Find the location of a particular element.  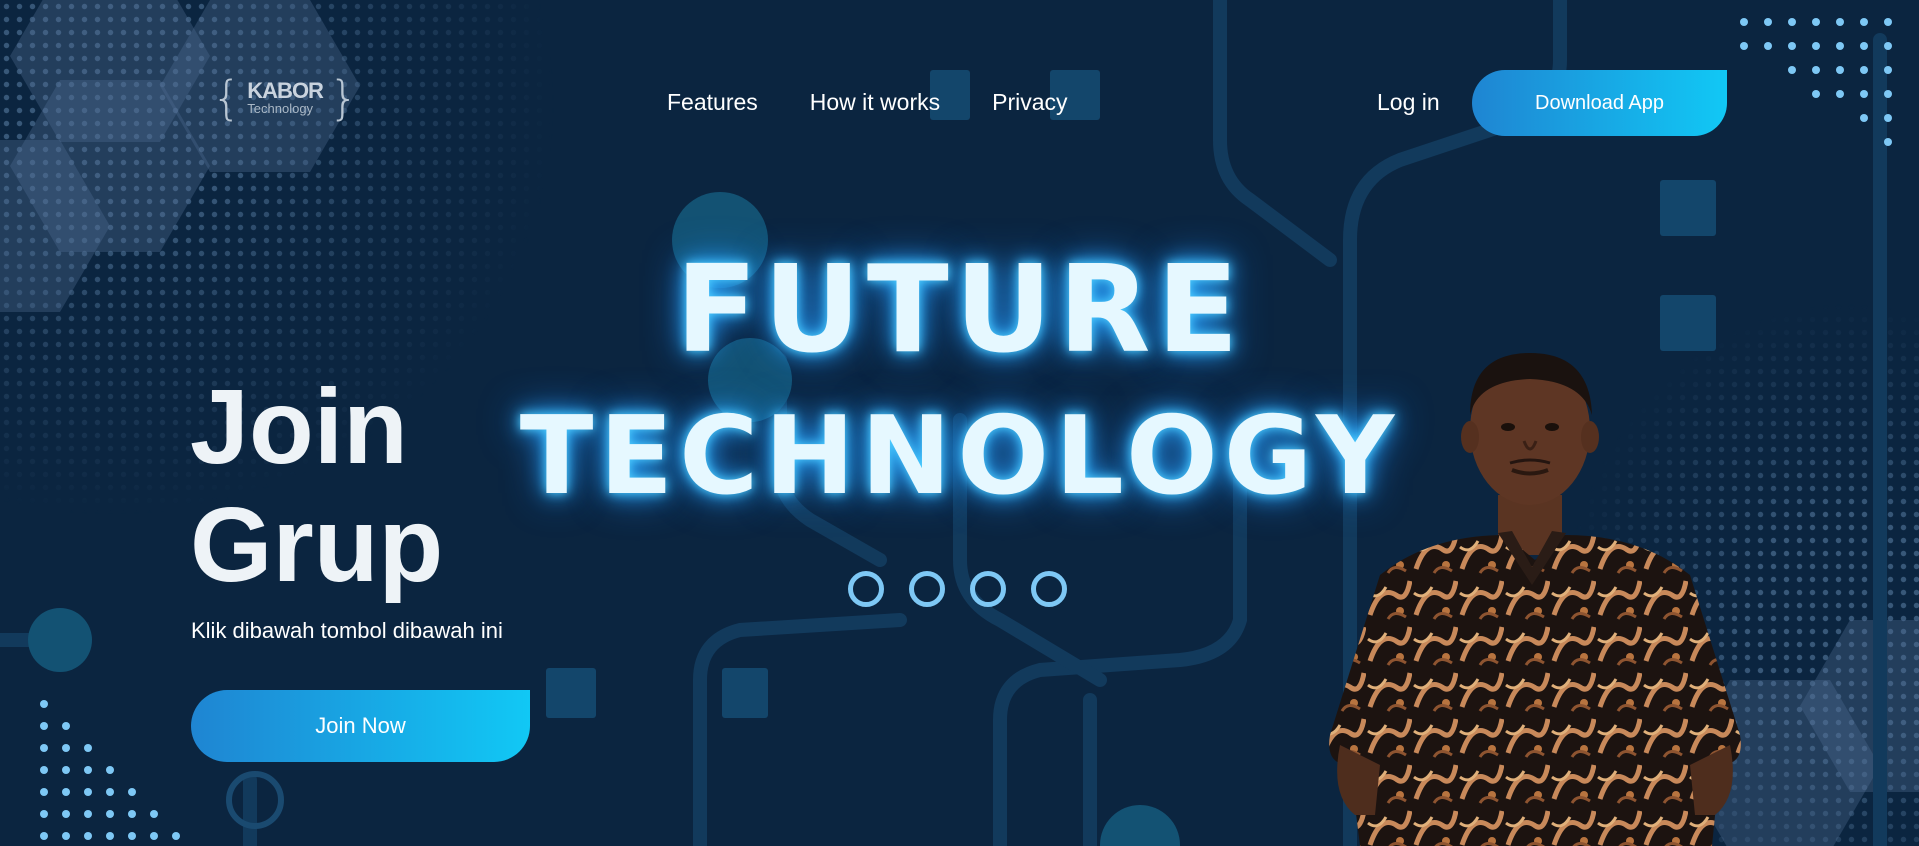

logo-brace-left: { is located at coordinates (227, 98).